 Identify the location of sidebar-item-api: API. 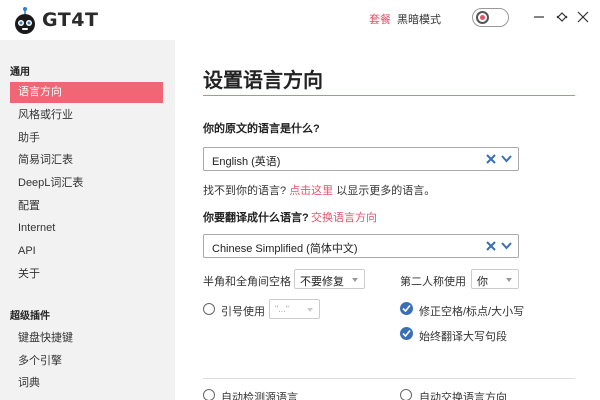
(86, 251).